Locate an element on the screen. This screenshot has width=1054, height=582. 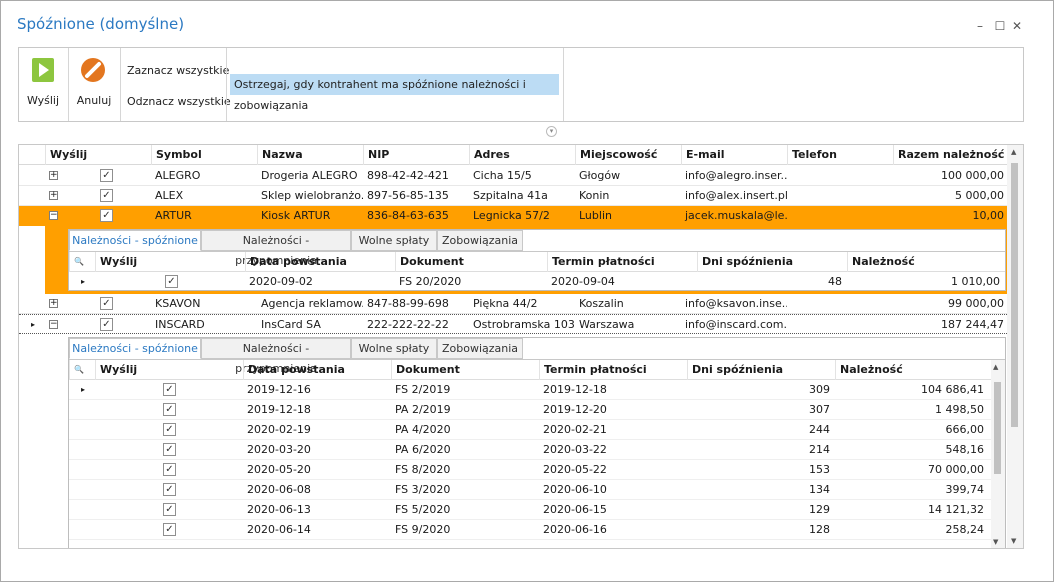
col-header-total: Razem należność is located at coordinates (951, 155).